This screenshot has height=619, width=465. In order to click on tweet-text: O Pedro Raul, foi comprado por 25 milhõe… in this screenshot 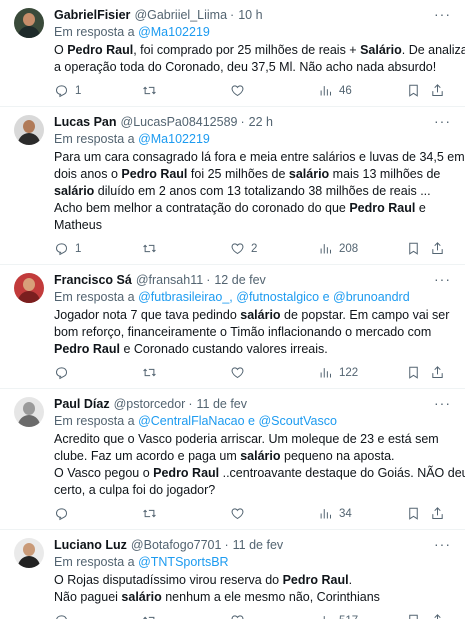, I will do `click(259, 59)`.